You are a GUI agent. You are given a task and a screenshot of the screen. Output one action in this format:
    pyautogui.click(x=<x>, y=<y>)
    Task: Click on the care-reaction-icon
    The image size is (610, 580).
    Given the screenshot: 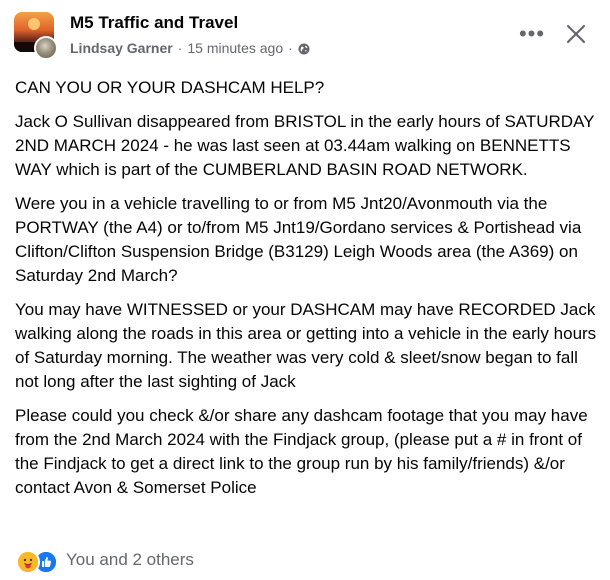 What is the action you would take?
    pyautogui.click(x=28, y=562)
    